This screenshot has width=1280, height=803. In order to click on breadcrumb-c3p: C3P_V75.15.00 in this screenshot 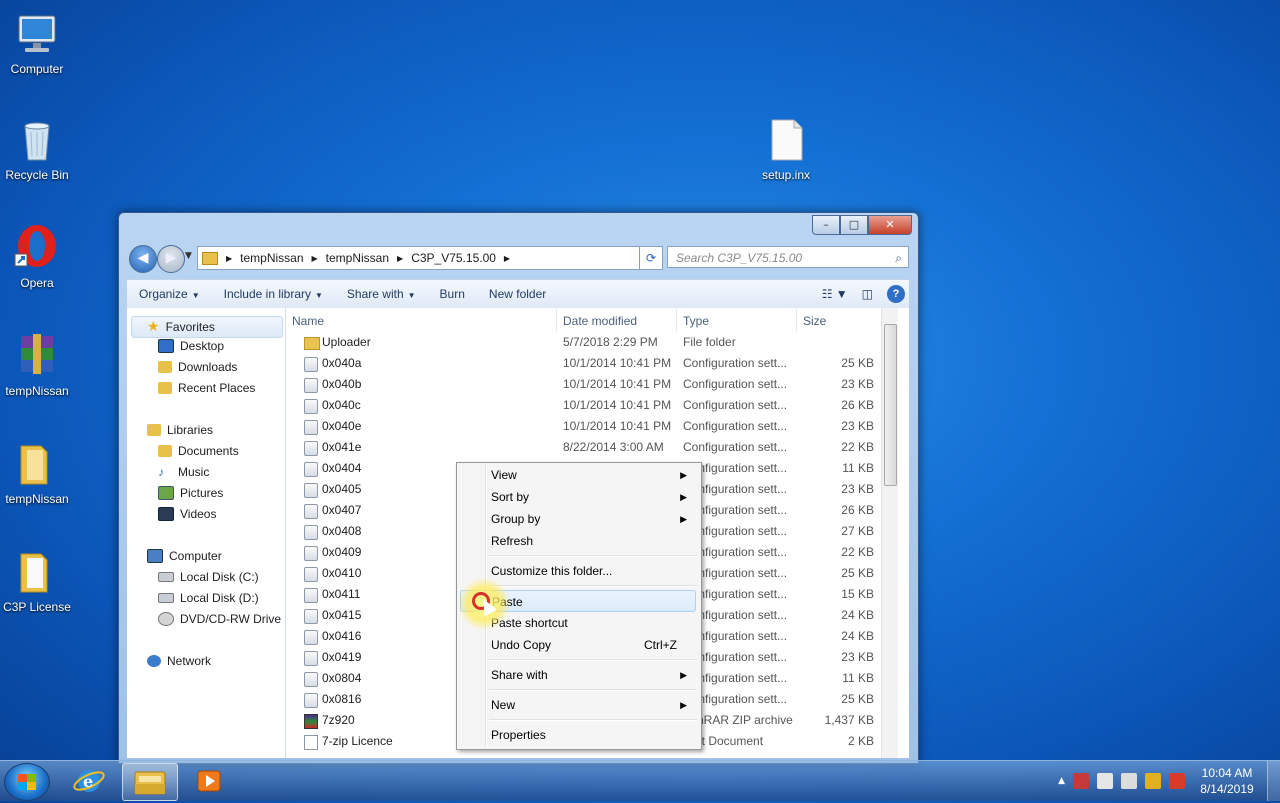, I will do `click(453, 258)`.